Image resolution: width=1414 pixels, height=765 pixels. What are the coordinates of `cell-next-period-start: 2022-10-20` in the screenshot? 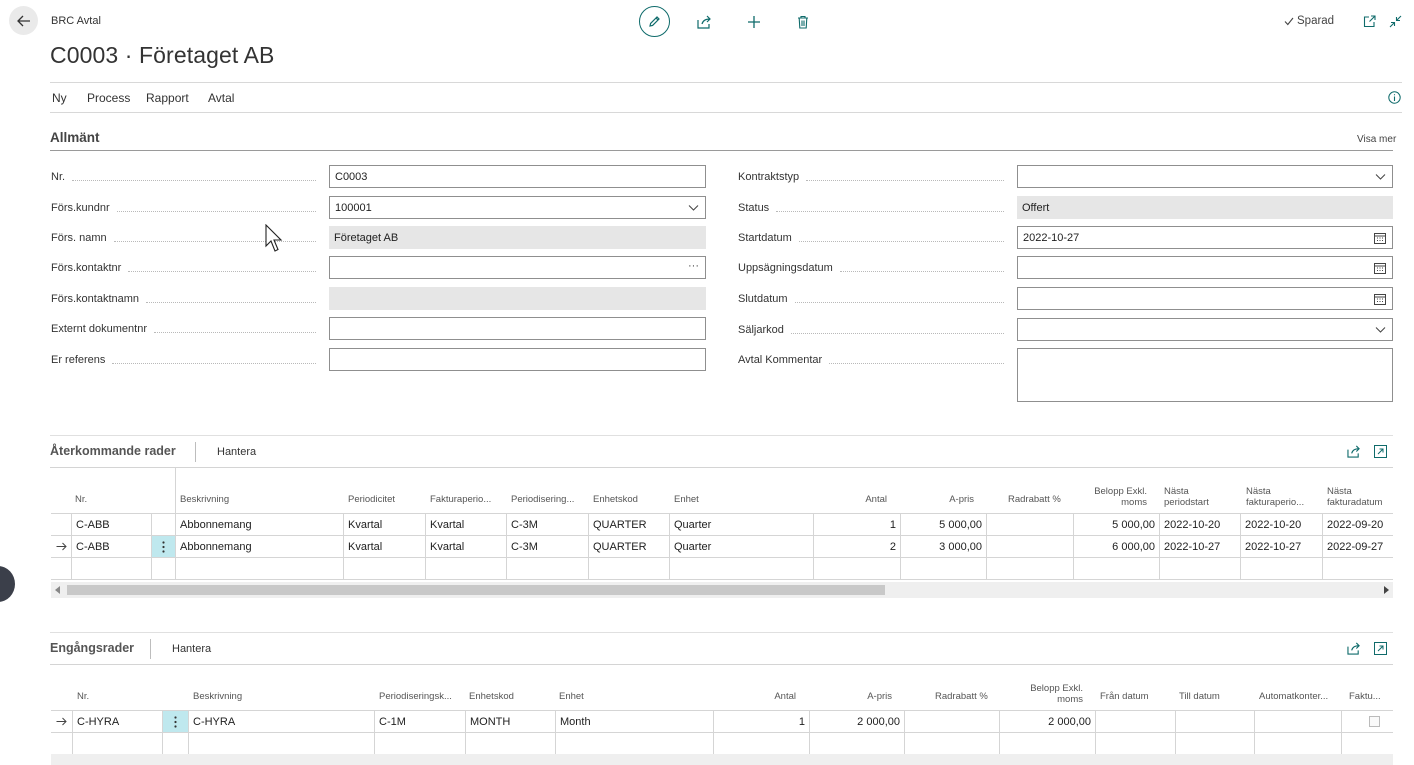 It's located at (1199, 524).